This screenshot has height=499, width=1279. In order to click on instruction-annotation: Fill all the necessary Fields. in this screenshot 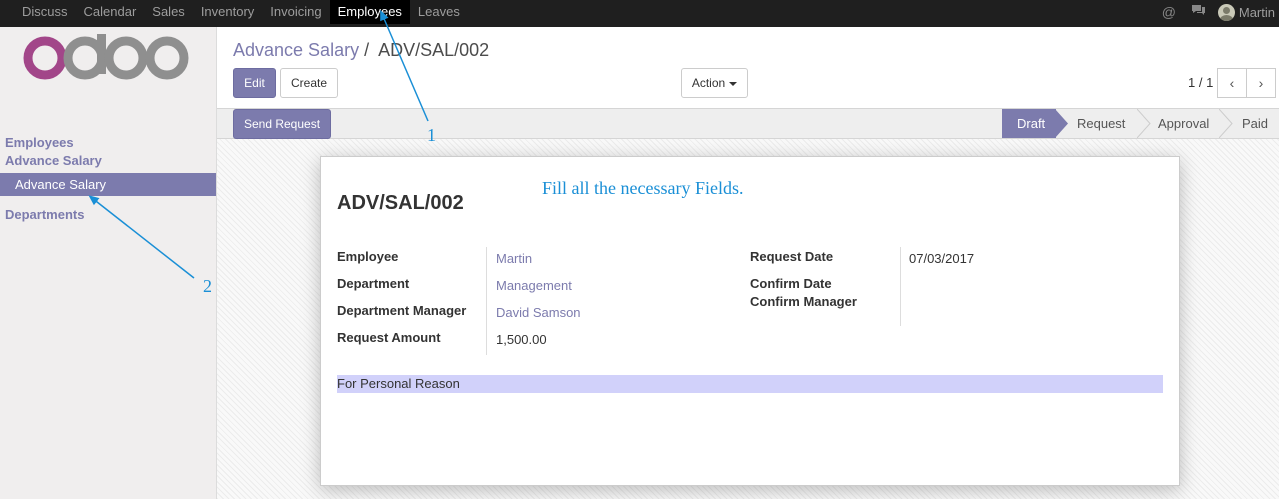, I will do `click(643, 188)`.